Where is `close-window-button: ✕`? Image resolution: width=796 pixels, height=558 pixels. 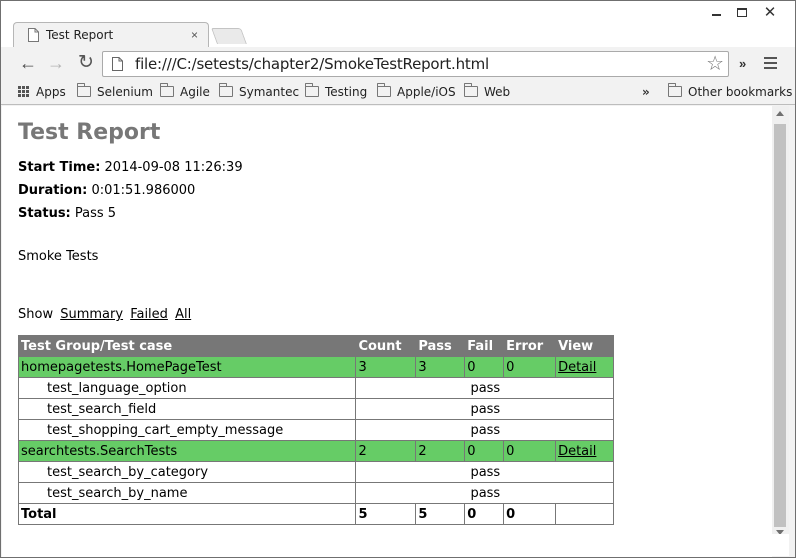 close-window-button: ✕ is located at coordinates (770, 13).